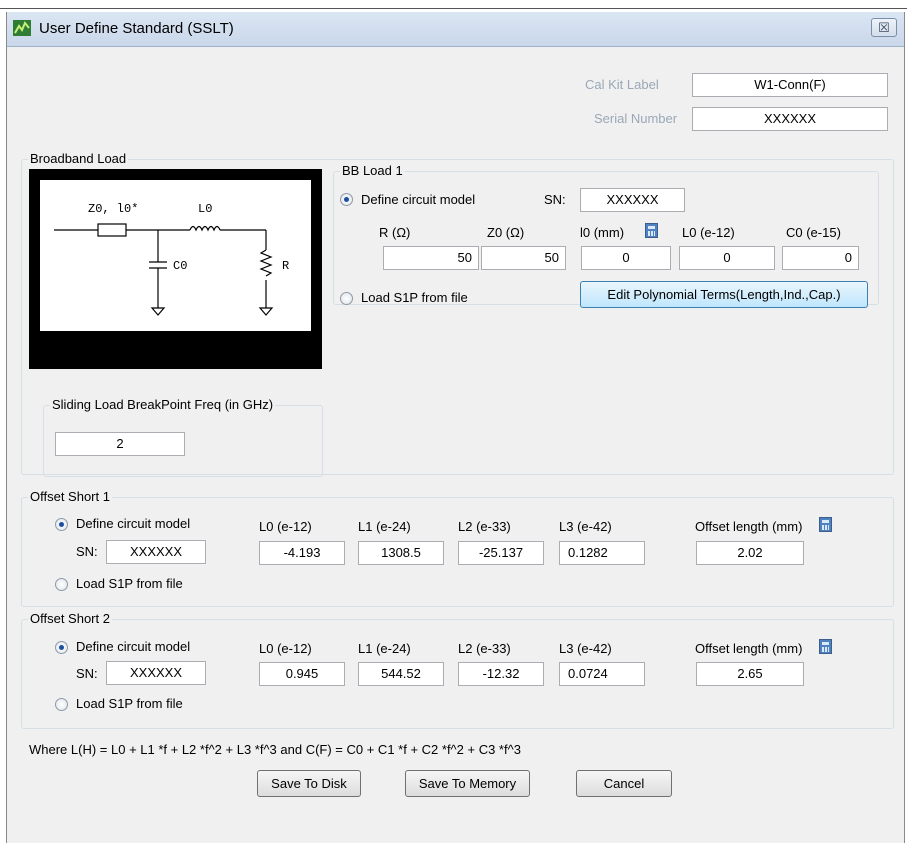 This screenshot has height=843, width=907. Describe the element at coordinates (632, 200) in the screenshot. I see `bb-sn-input: XXXXXX` at that location.